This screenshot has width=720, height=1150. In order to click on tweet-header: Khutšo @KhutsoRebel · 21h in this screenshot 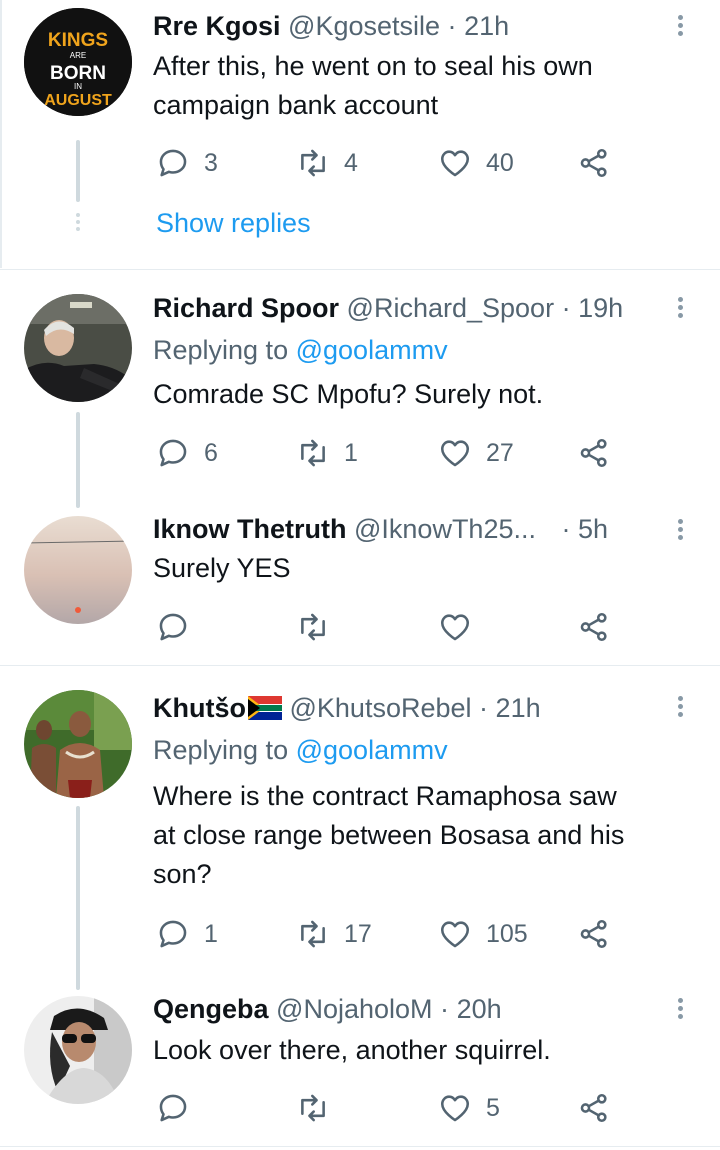, I will do `click(406, 709)`.